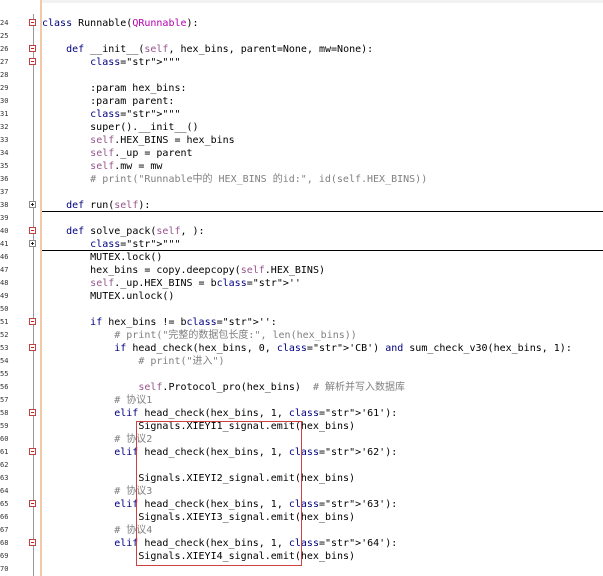 The height and width of the screenshot is (576, 603). Describe the element at coordinates (4, 218) in the screenshot. I see `line-number: 39` at that location.